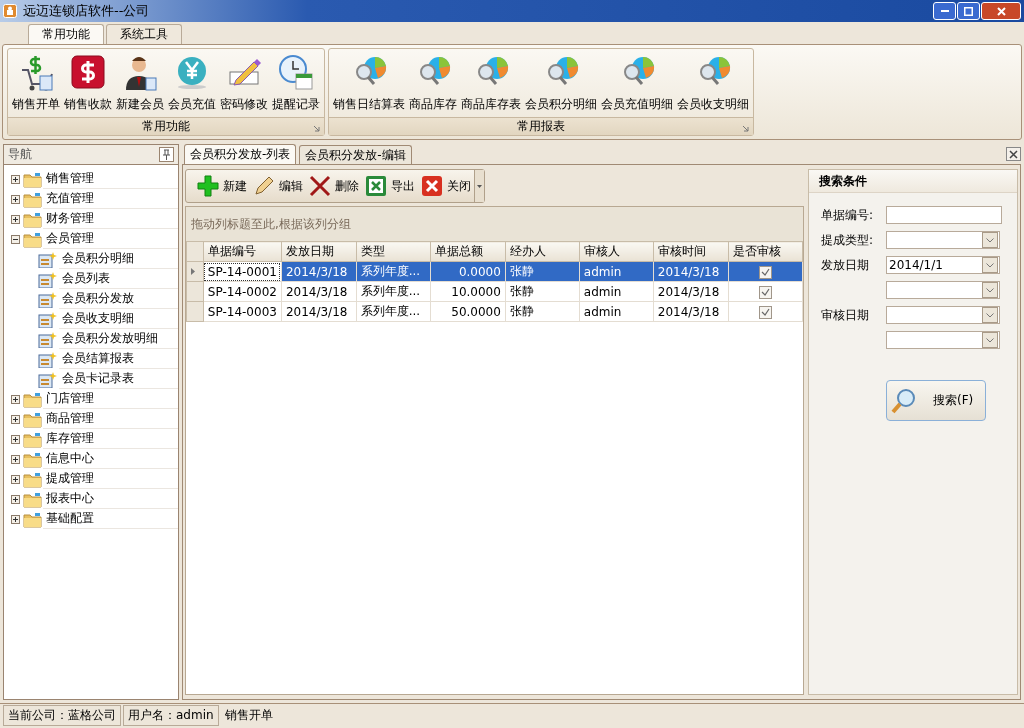 This screenshot has height=728, width=1024. I want to click on toolbar-button: 关闭, so click(446, 186).